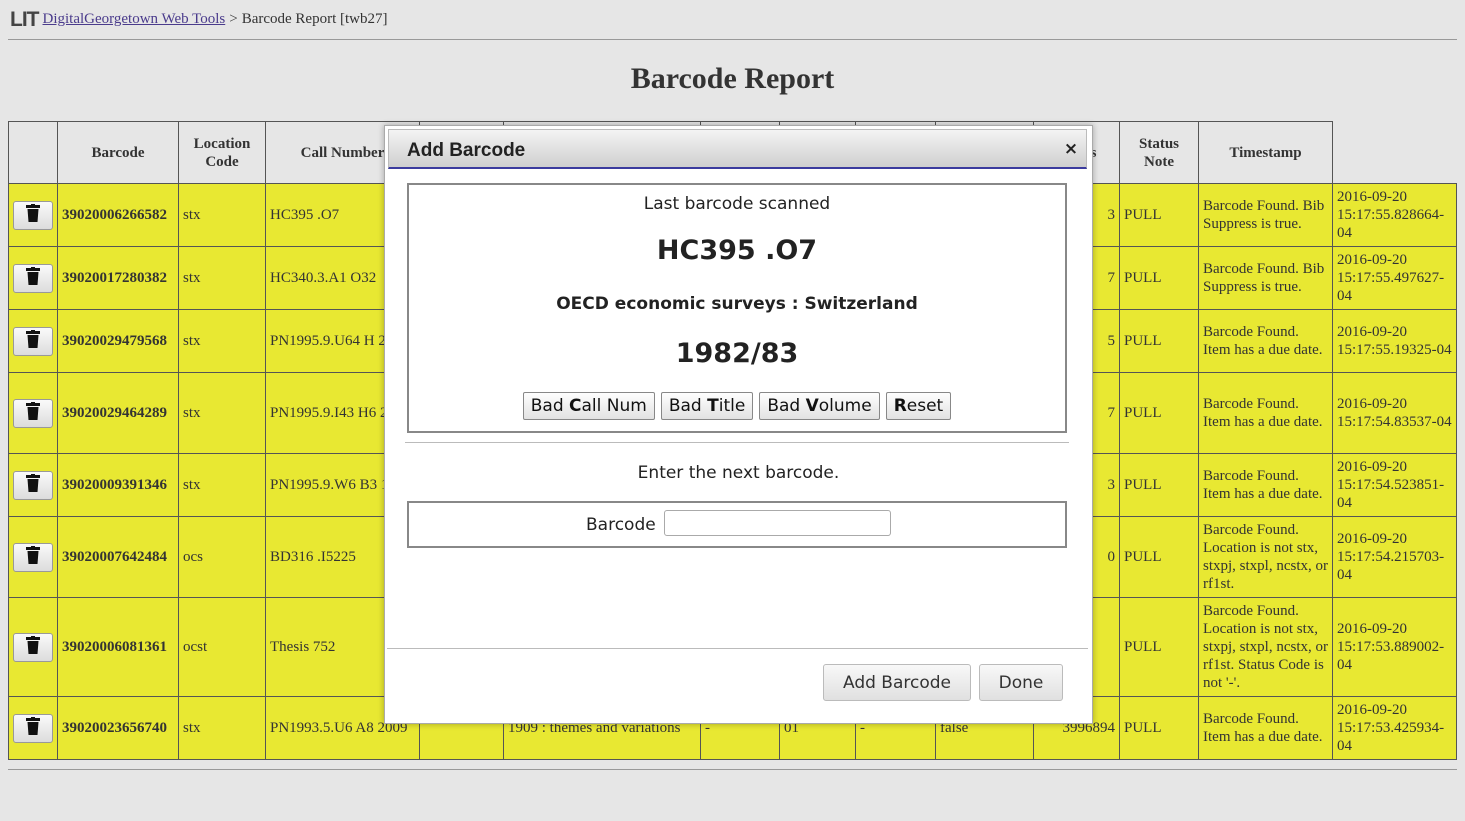 The width and height of the screenshot is (1465, 821). I want to click on cell-barcode: 39020009391346, so click(118, 485).